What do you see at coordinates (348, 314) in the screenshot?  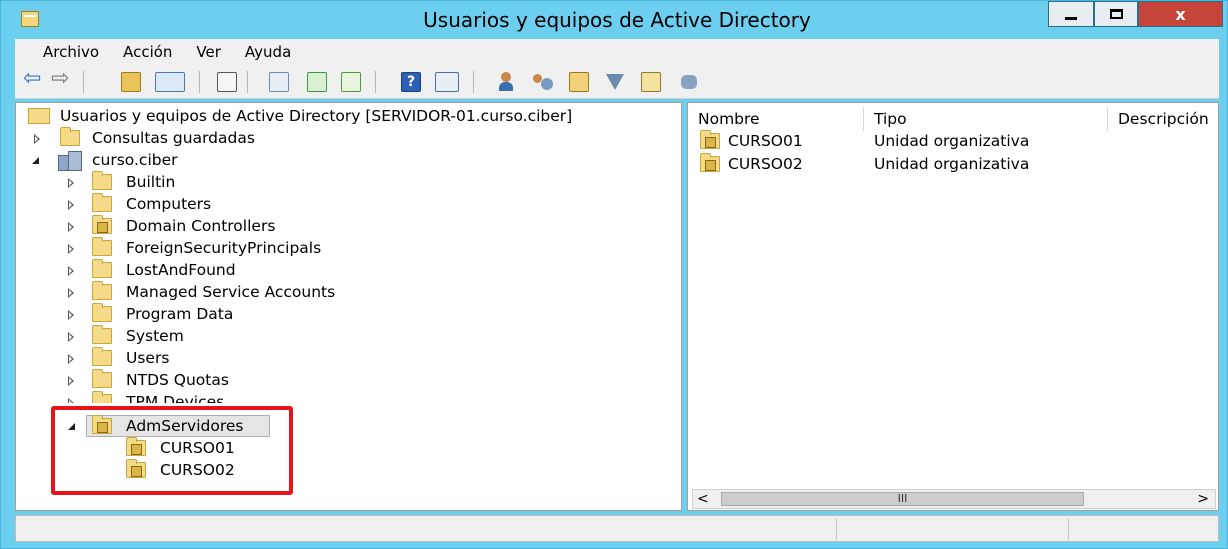 I see `tree-item-program-data: Program Data` at bounding box center [348, 314].